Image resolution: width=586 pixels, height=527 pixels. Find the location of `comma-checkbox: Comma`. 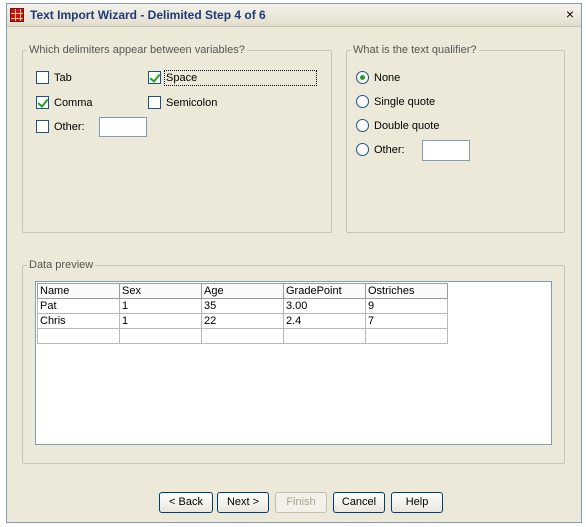

comma-checkbox: Comma is located at coordinates (64, 102).